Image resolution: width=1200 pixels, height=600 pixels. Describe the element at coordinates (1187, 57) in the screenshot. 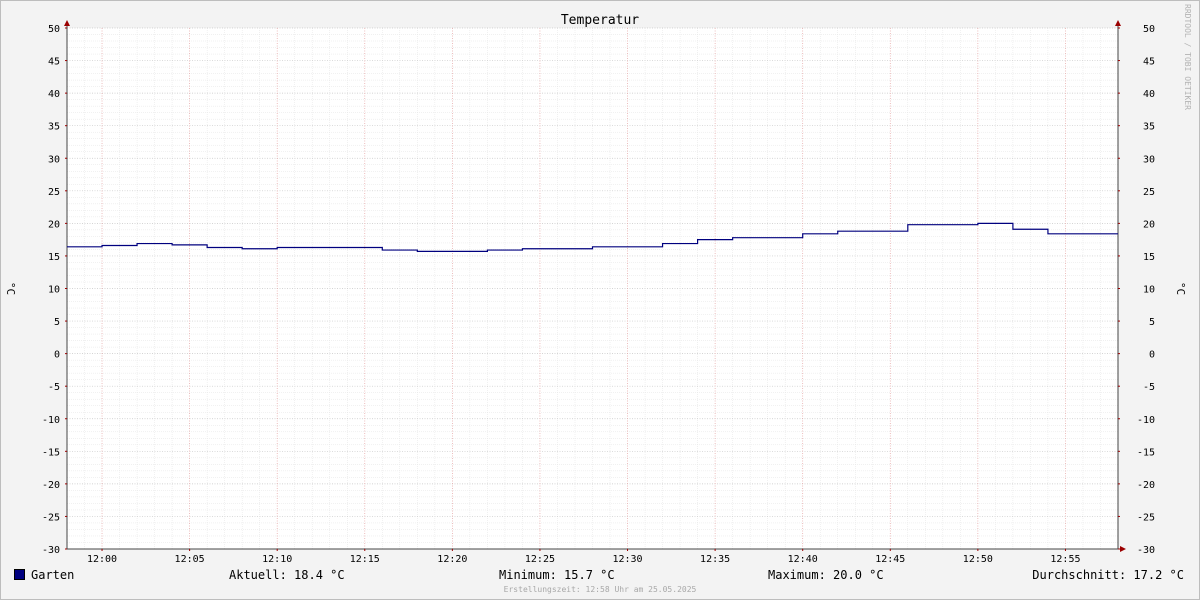

I see `watermark: RRDTOOL / TOBI OETIKER` at that location.